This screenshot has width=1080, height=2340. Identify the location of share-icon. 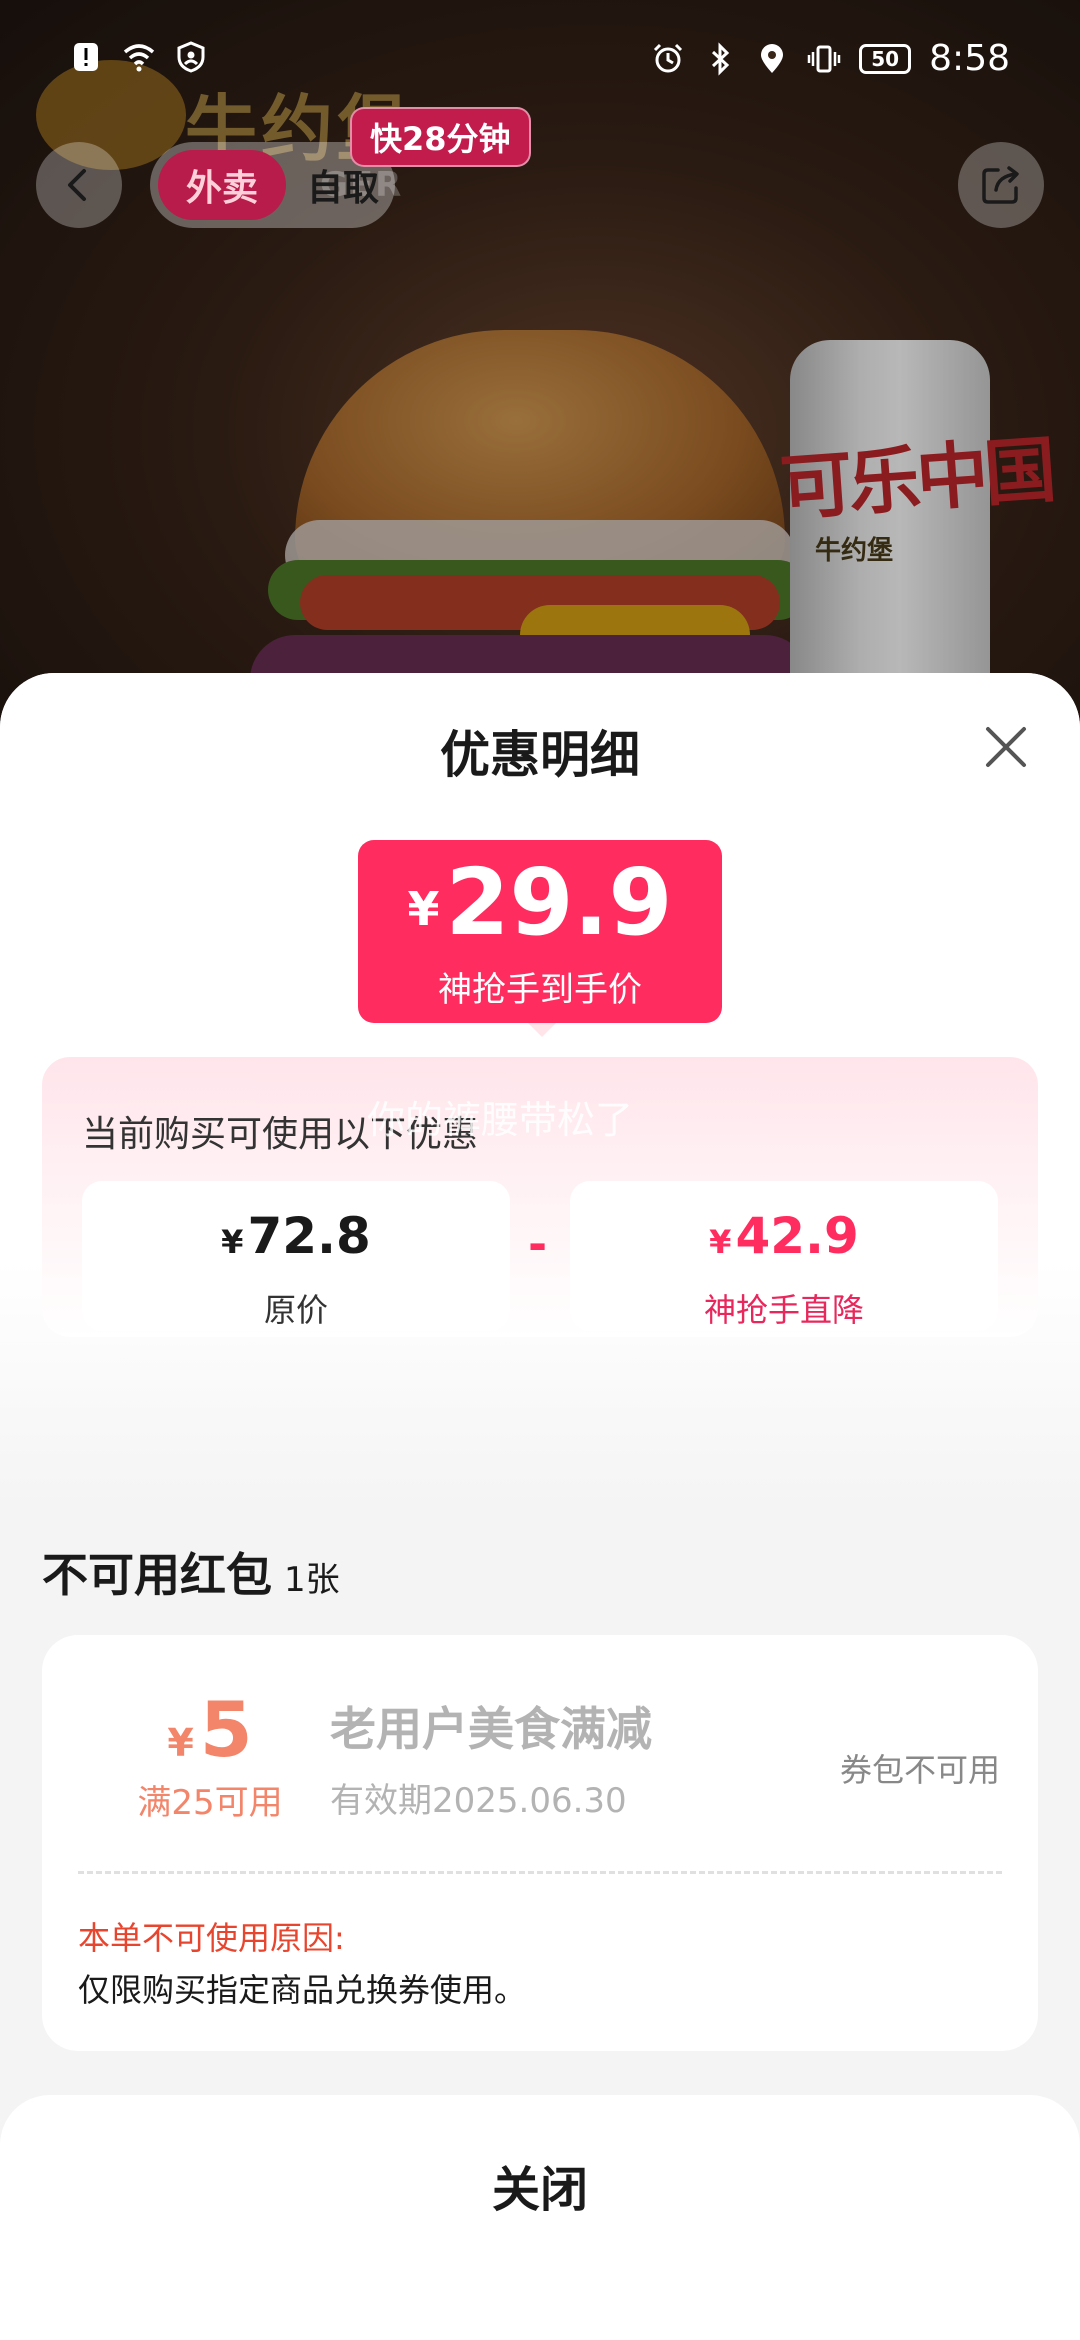
(1000, 185).